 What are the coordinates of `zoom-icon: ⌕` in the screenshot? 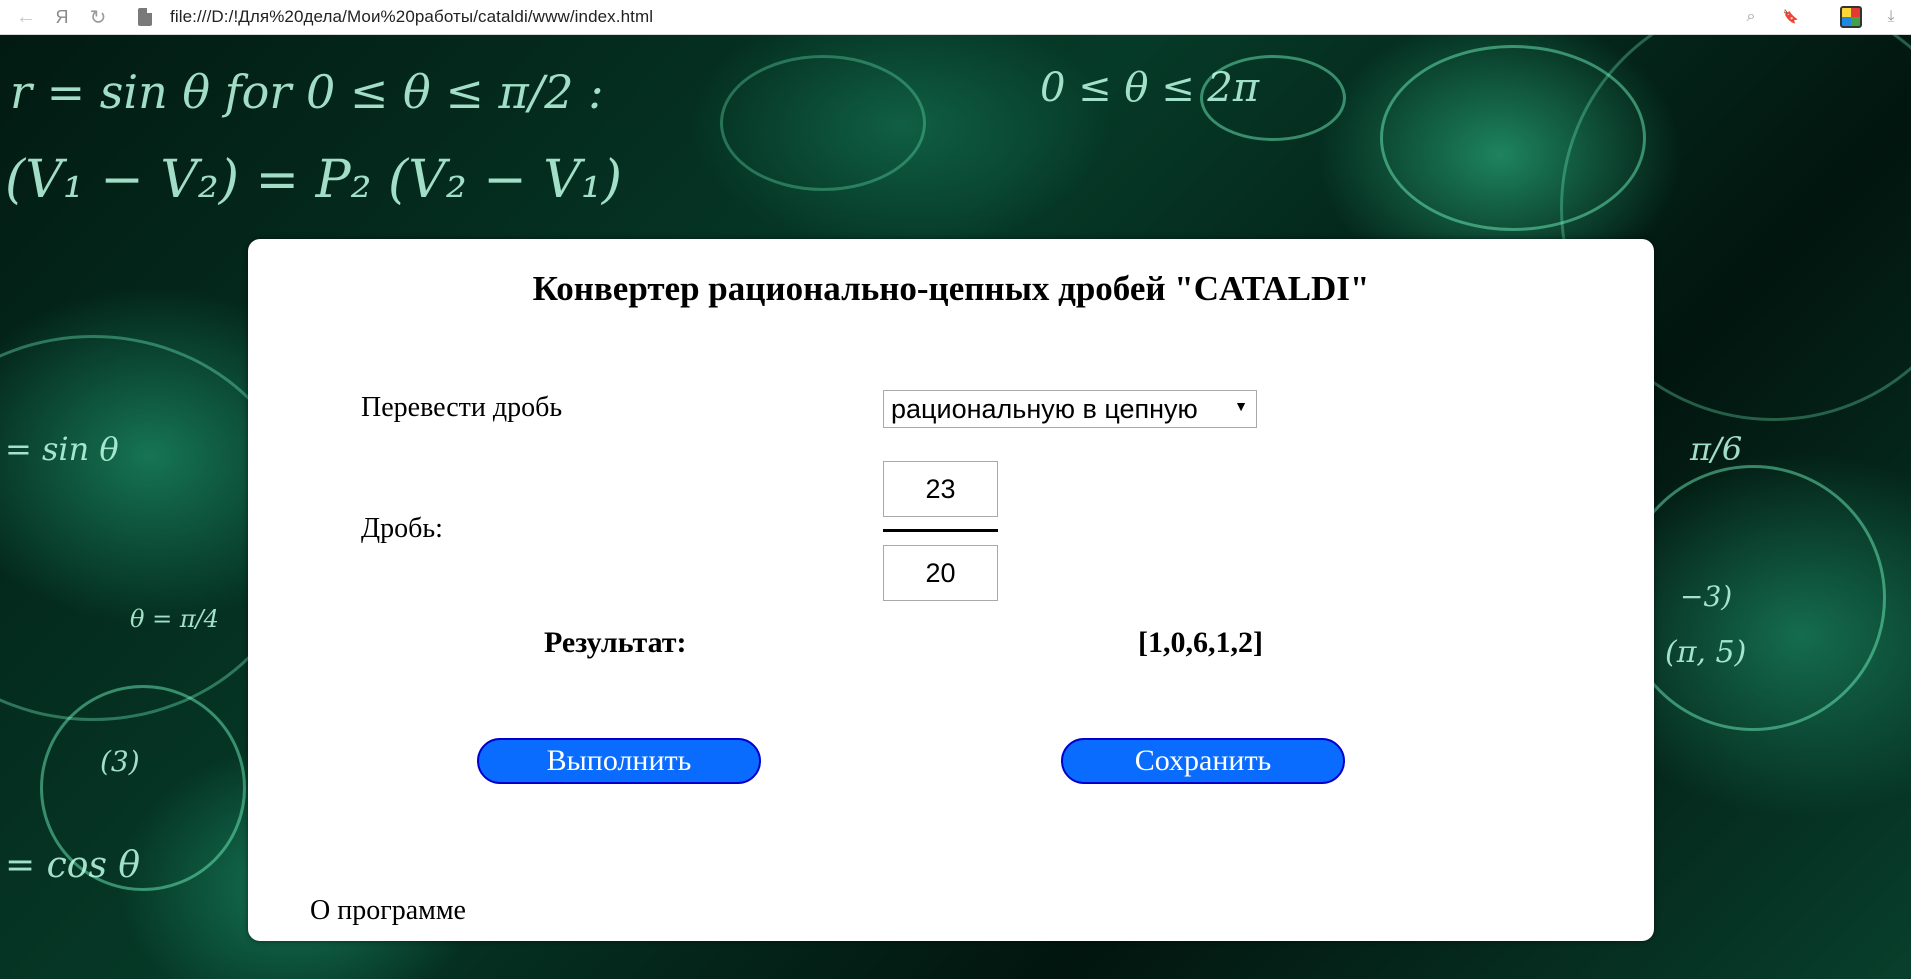 It's located at (1751, 17).